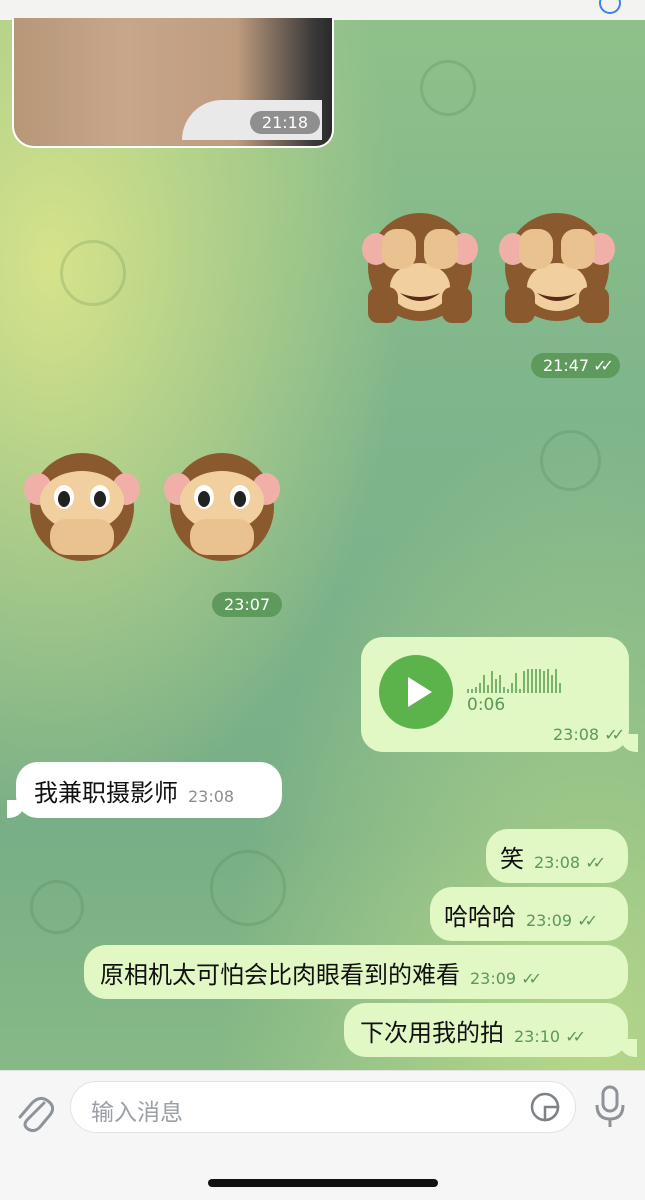 The image size is (645, 1200). What do you see at coordinates (106, 792) in the screenshot?
I see `message-text: 我兼职摄影师` at bounding box center [106, 792].